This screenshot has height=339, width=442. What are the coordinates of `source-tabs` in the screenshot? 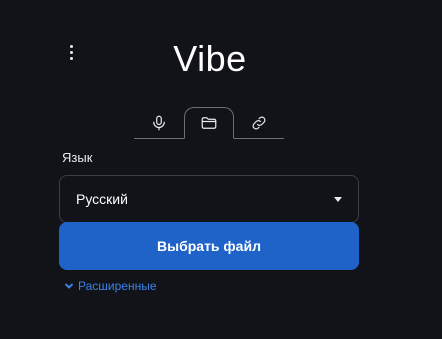 It's located at (209, 123).